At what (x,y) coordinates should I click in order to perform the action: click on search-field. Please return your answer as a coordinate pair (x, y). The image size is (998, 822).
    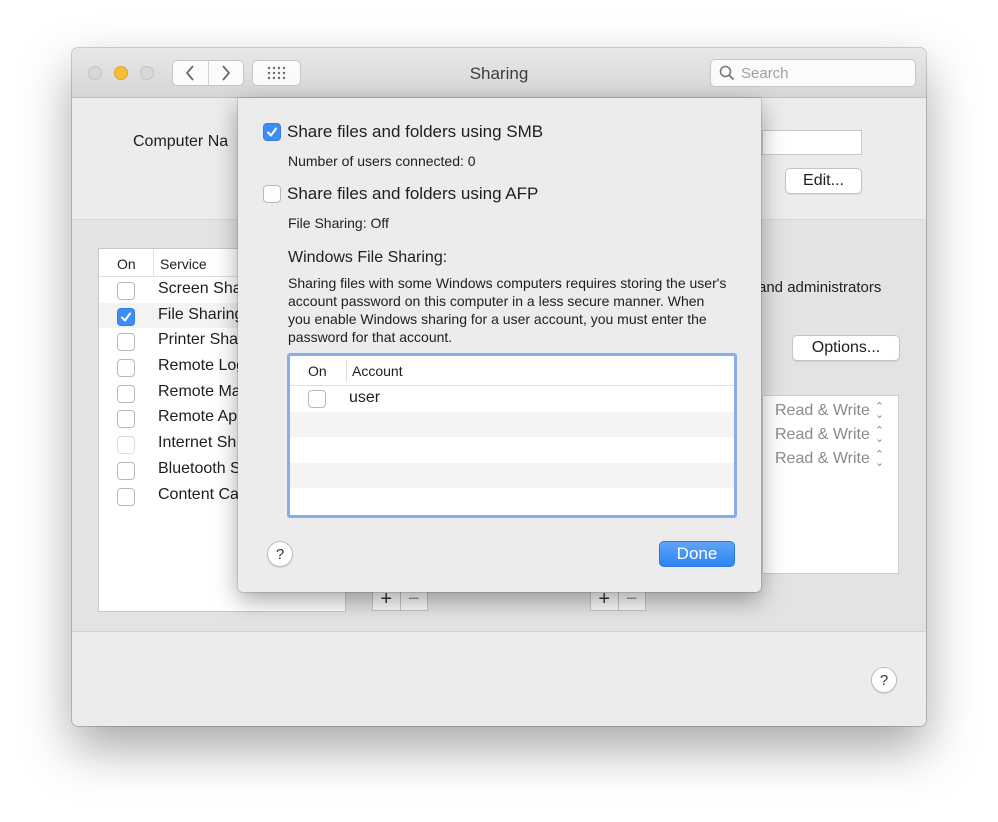
    Looking at the image, I should click on (813, 73).